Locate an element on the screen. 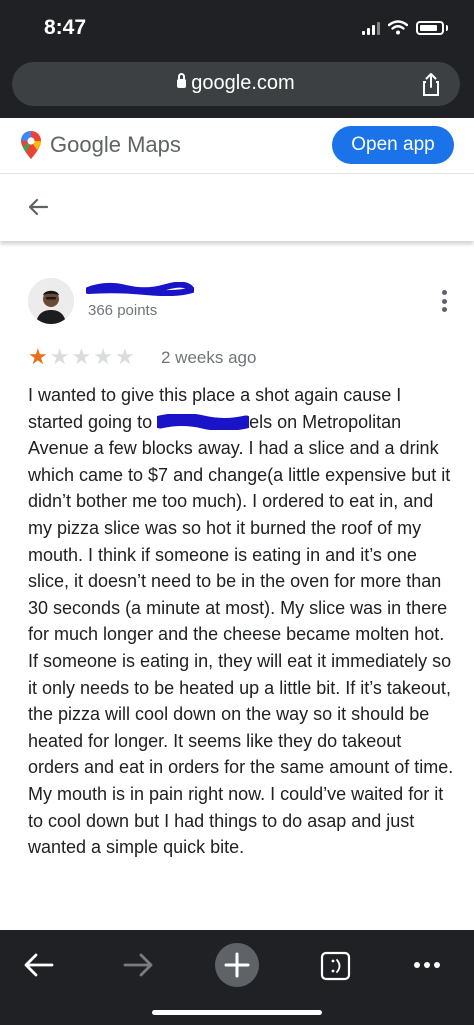  browser-top-bar: 8:47 google.com is located at coordinates (237, 59).